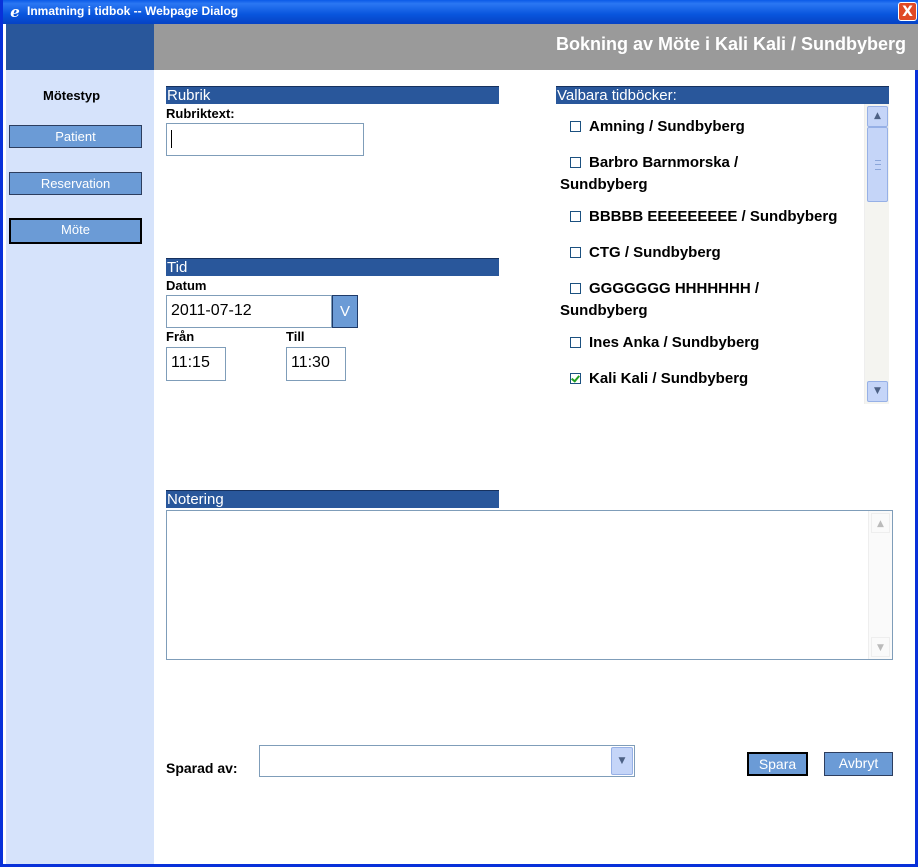 This screenshot has width=918, height=867. I want to click on tidbok-item: BBBBB EEEEEEEEE / Sundbyberg, so click(710, 217).